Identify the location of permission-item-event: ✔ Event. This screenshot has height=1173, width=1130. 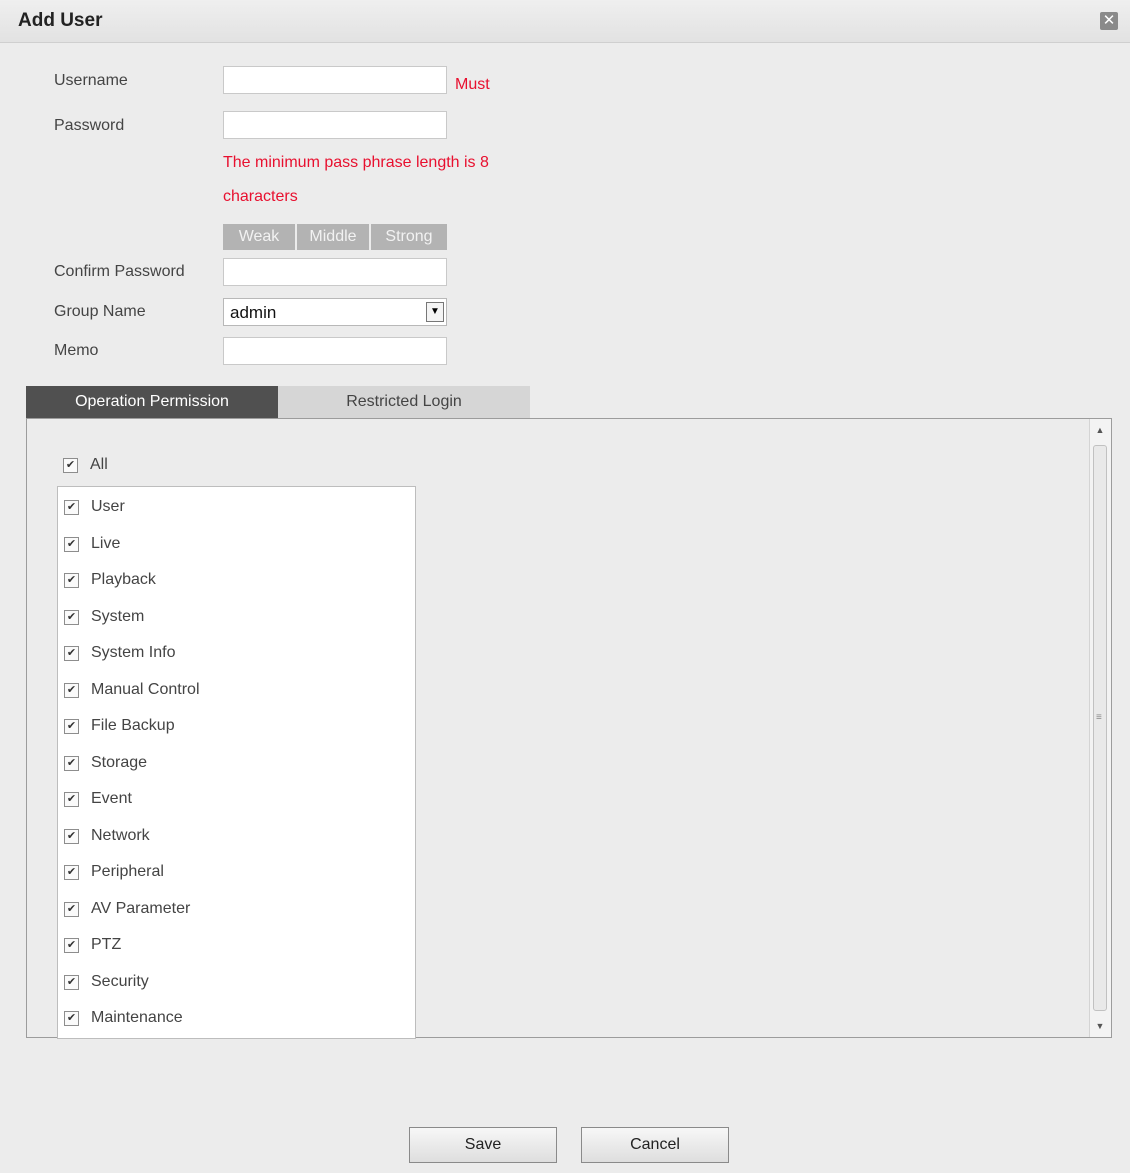
(98, 799).